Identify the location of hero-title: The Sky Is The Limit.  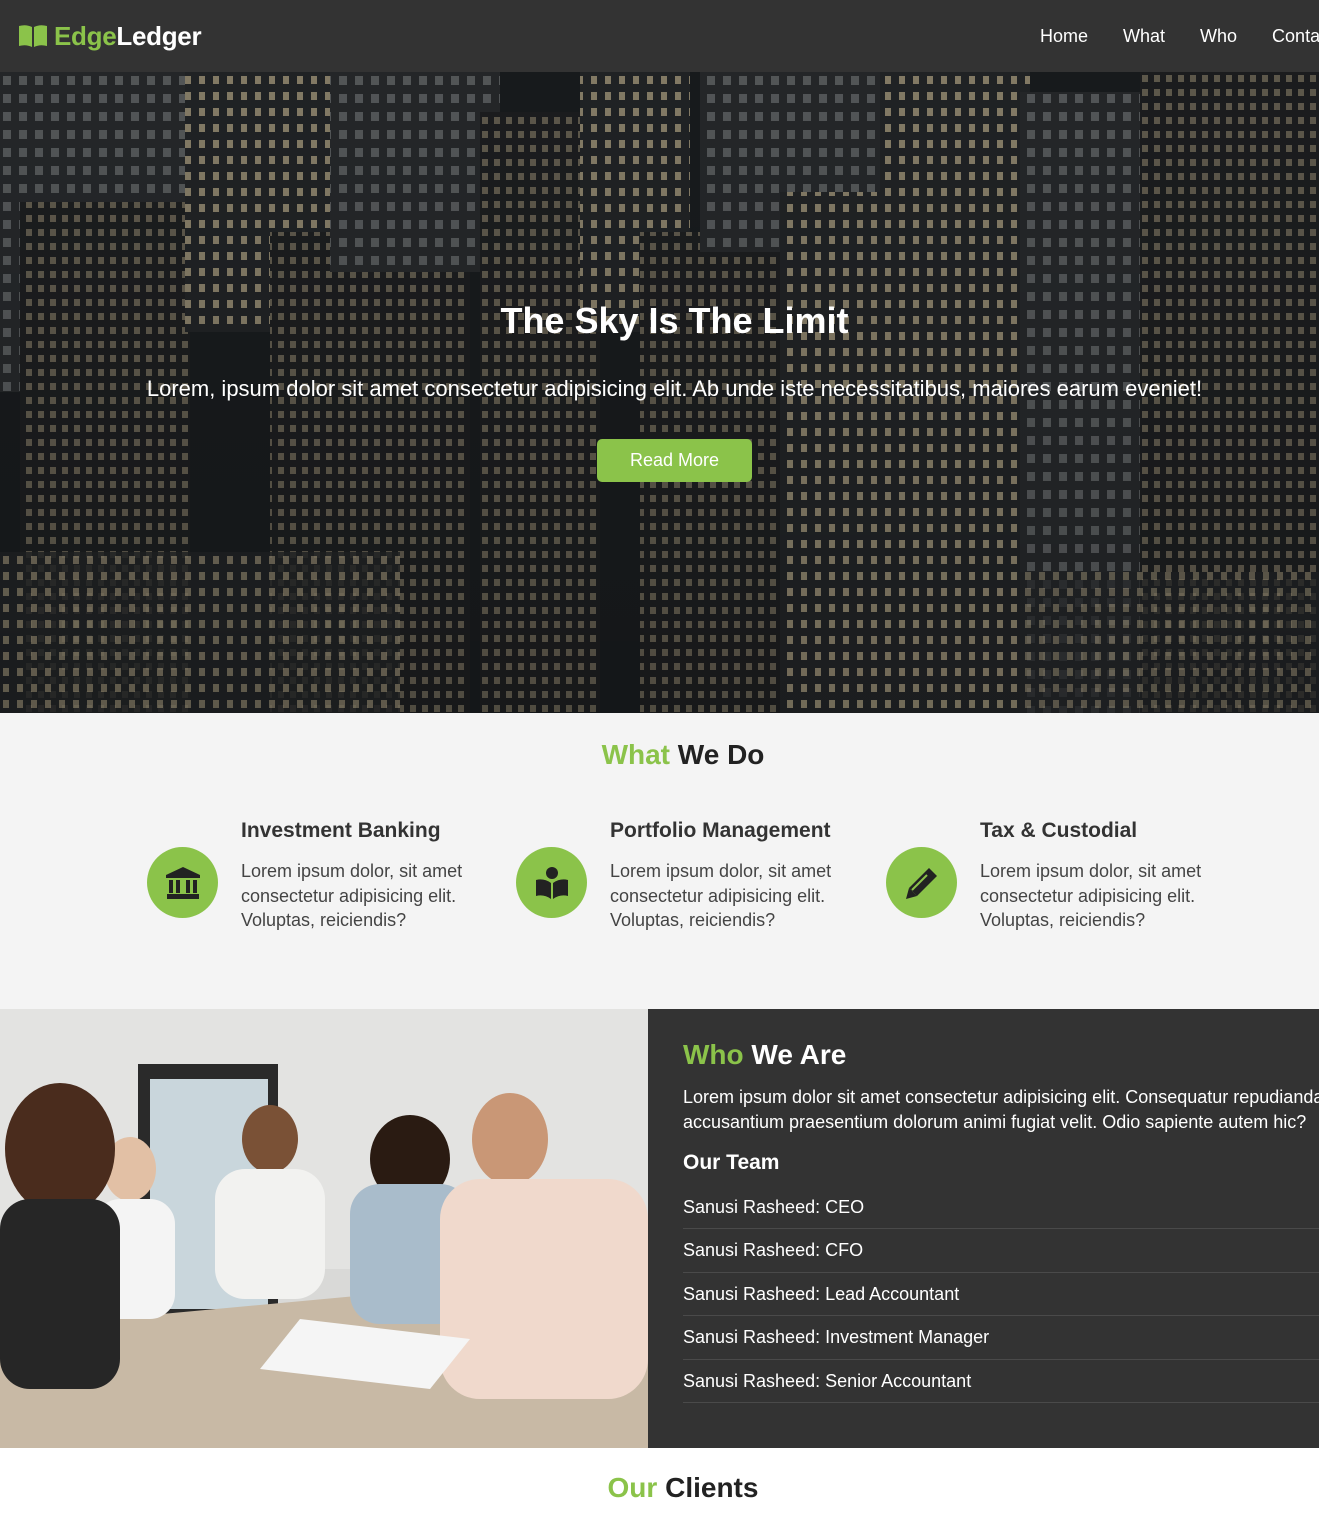
(674, 320).